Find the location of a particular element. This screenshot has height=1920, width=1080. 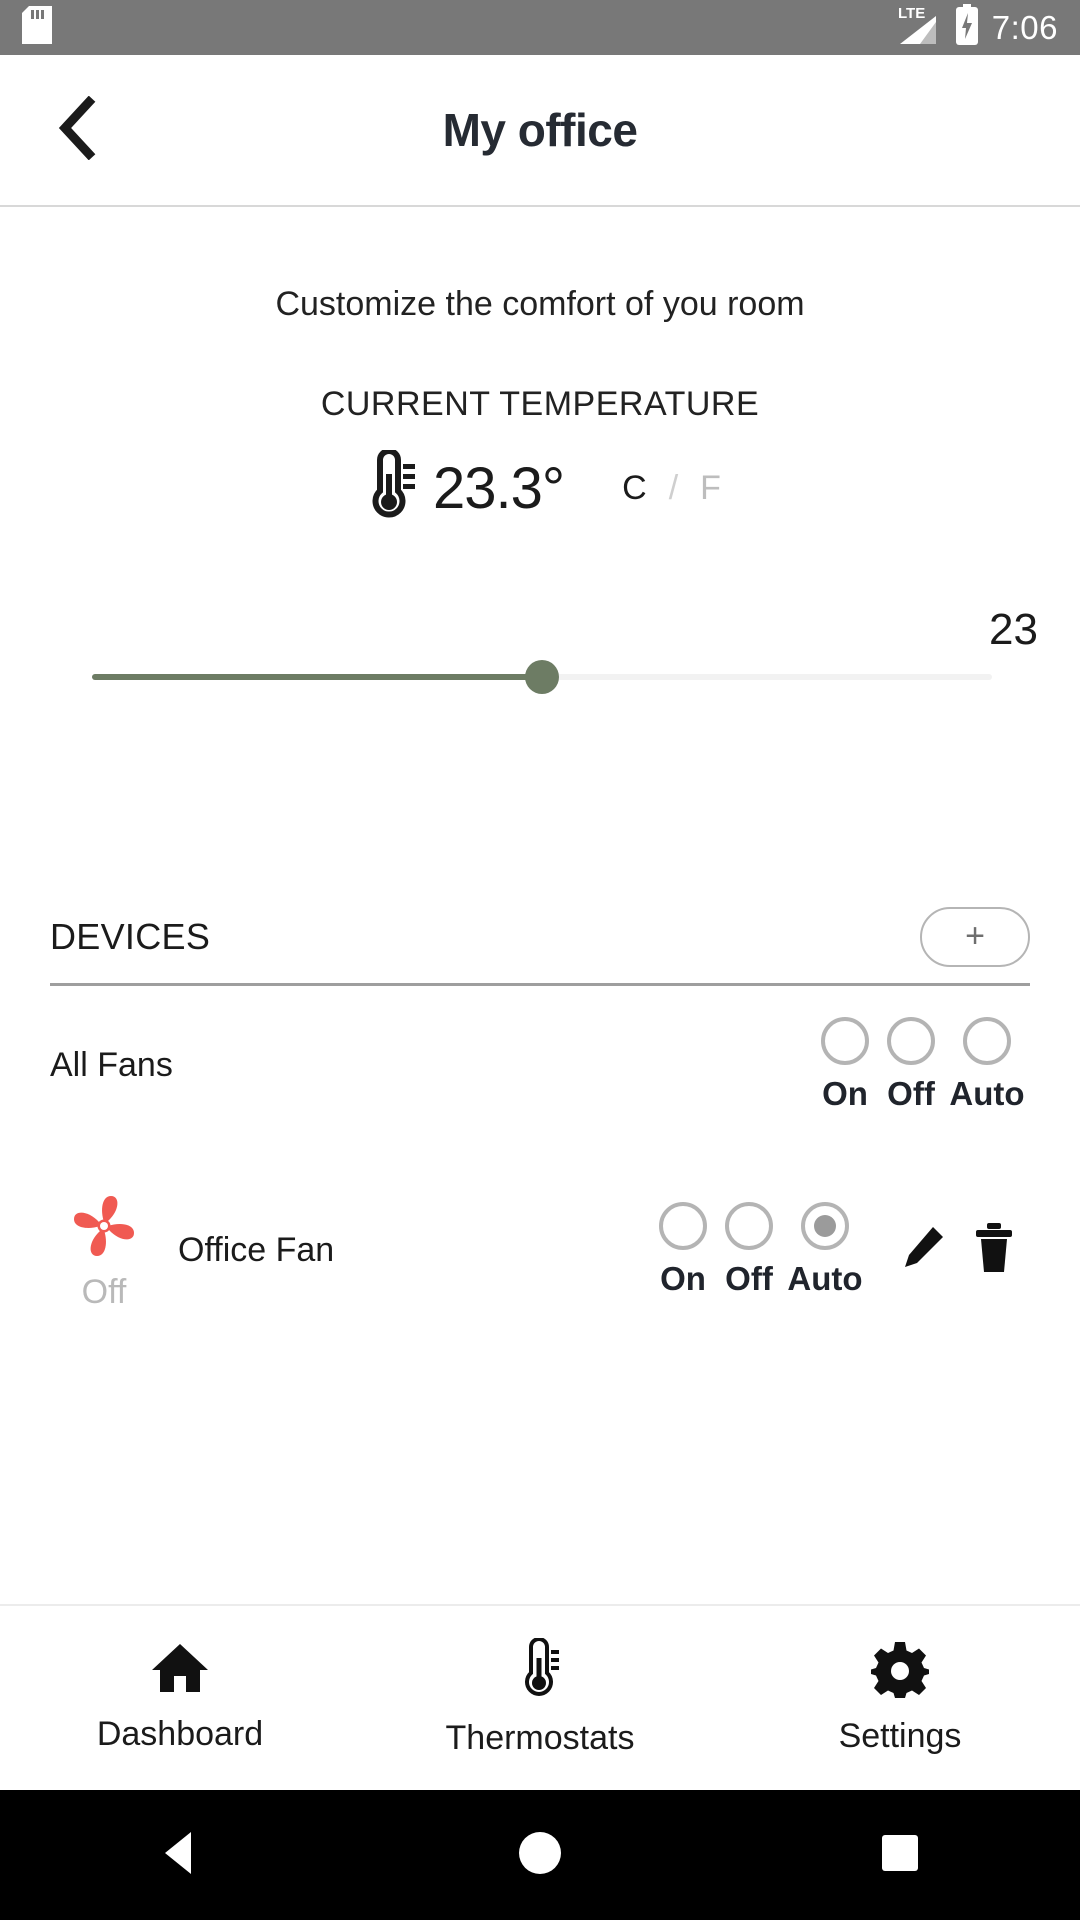

fan-icon is located at coordinates (104, 1228).